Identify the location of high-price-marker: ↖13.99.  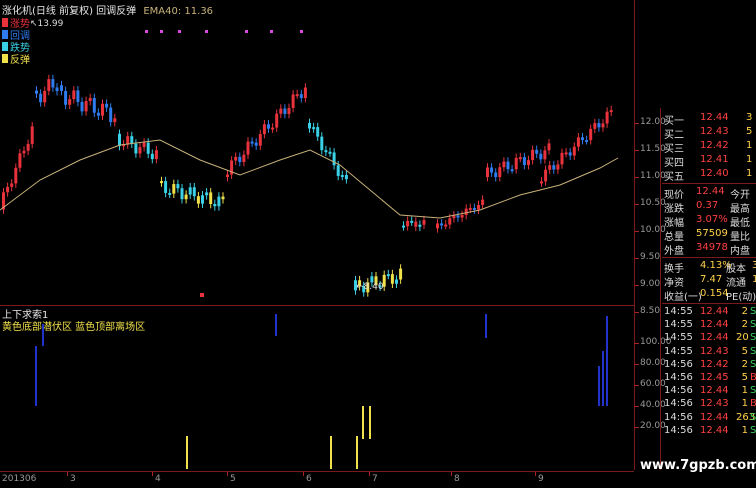
(46, 24).